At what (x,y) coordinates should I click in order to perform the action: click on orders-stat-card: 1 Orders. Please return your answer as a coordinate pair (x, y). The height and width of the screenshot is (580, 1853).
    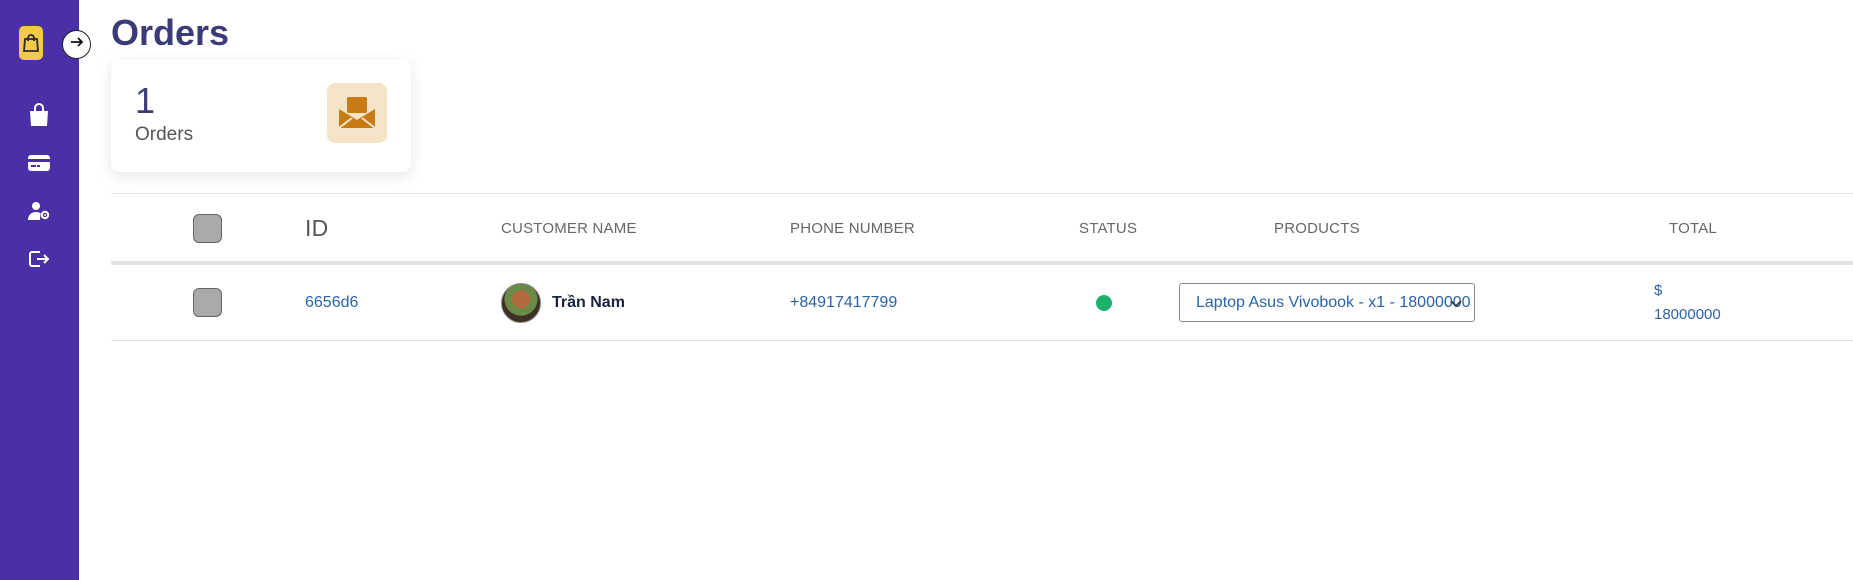
    Looking at the image, I should click on (261, 116).